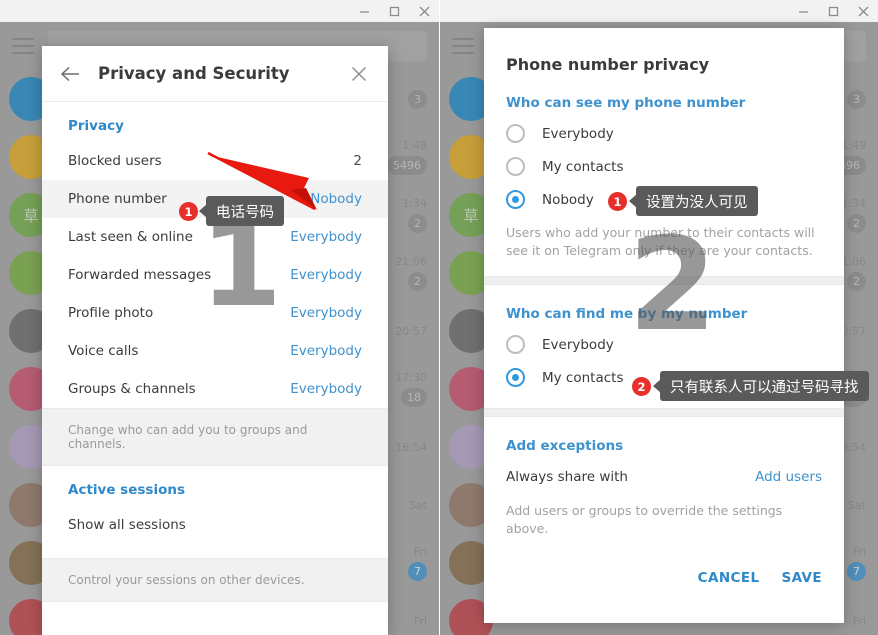  Describe the element at coordinates (117, 199) in the screenshot. I see `privacy-row-label: Phone number` at that location.